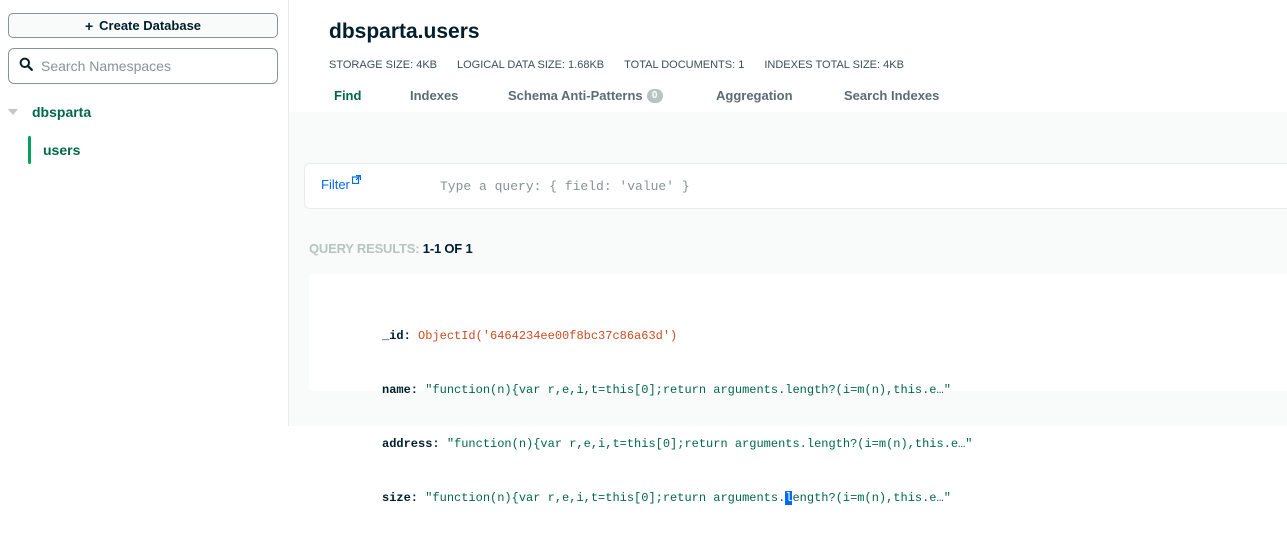  Describe the element at coordinates (447, 248) in the screenshot. I see `results-count: 1-1 OF 1` at that location.